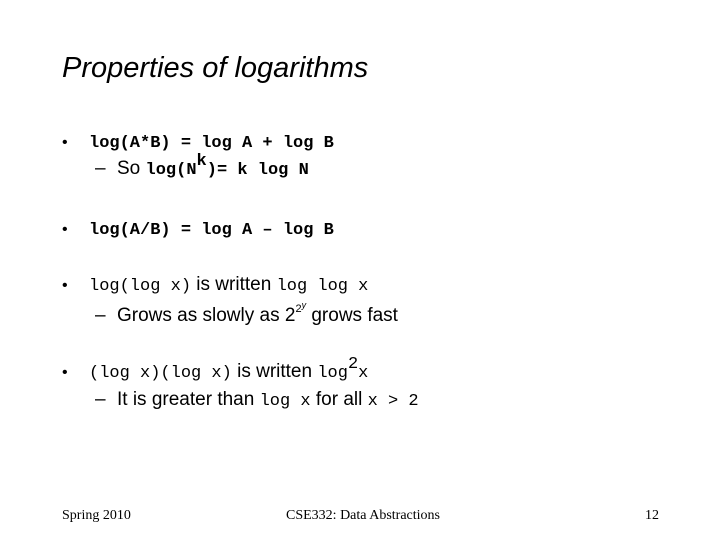 The height and width of the screenshot is (540, 720). Describe the element at coordinates (339, 399) in the screenshot. I see `comparison-text-mid: for all` at that location.